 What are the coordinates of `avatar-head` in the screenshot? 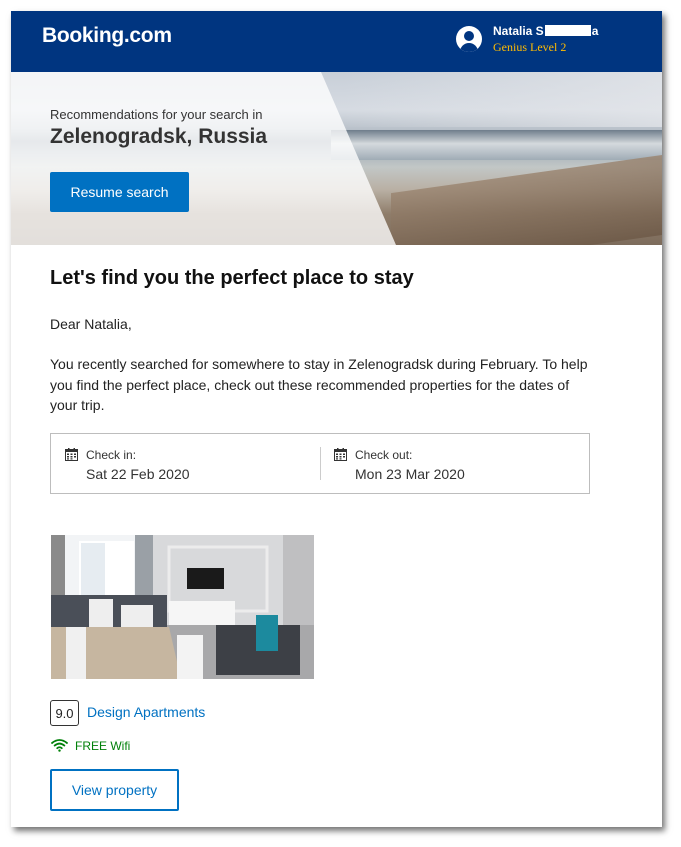 It's located at (469, 36).